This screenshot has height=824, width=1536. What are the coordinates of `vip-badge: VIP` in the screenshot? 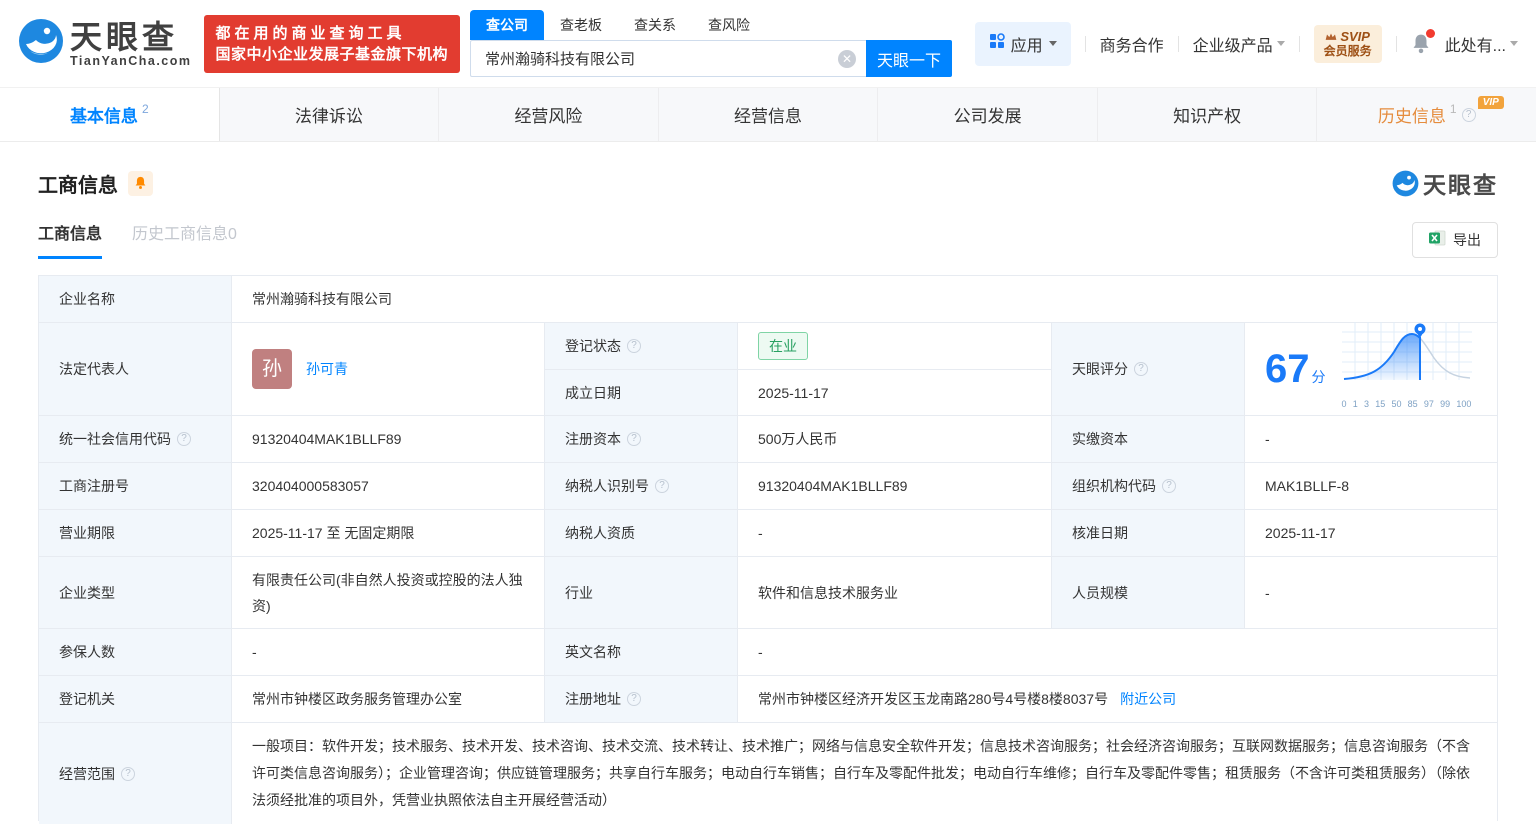 It's located at (1490, 102).